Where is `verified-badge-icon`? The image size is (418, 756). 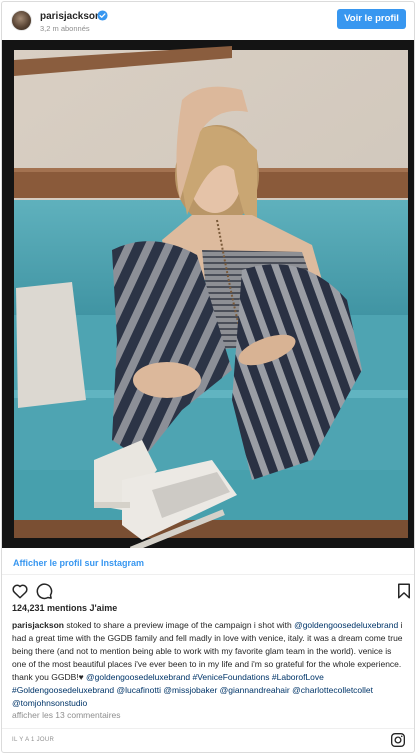 verified-badge-icon is located at coordinates (102, 15).